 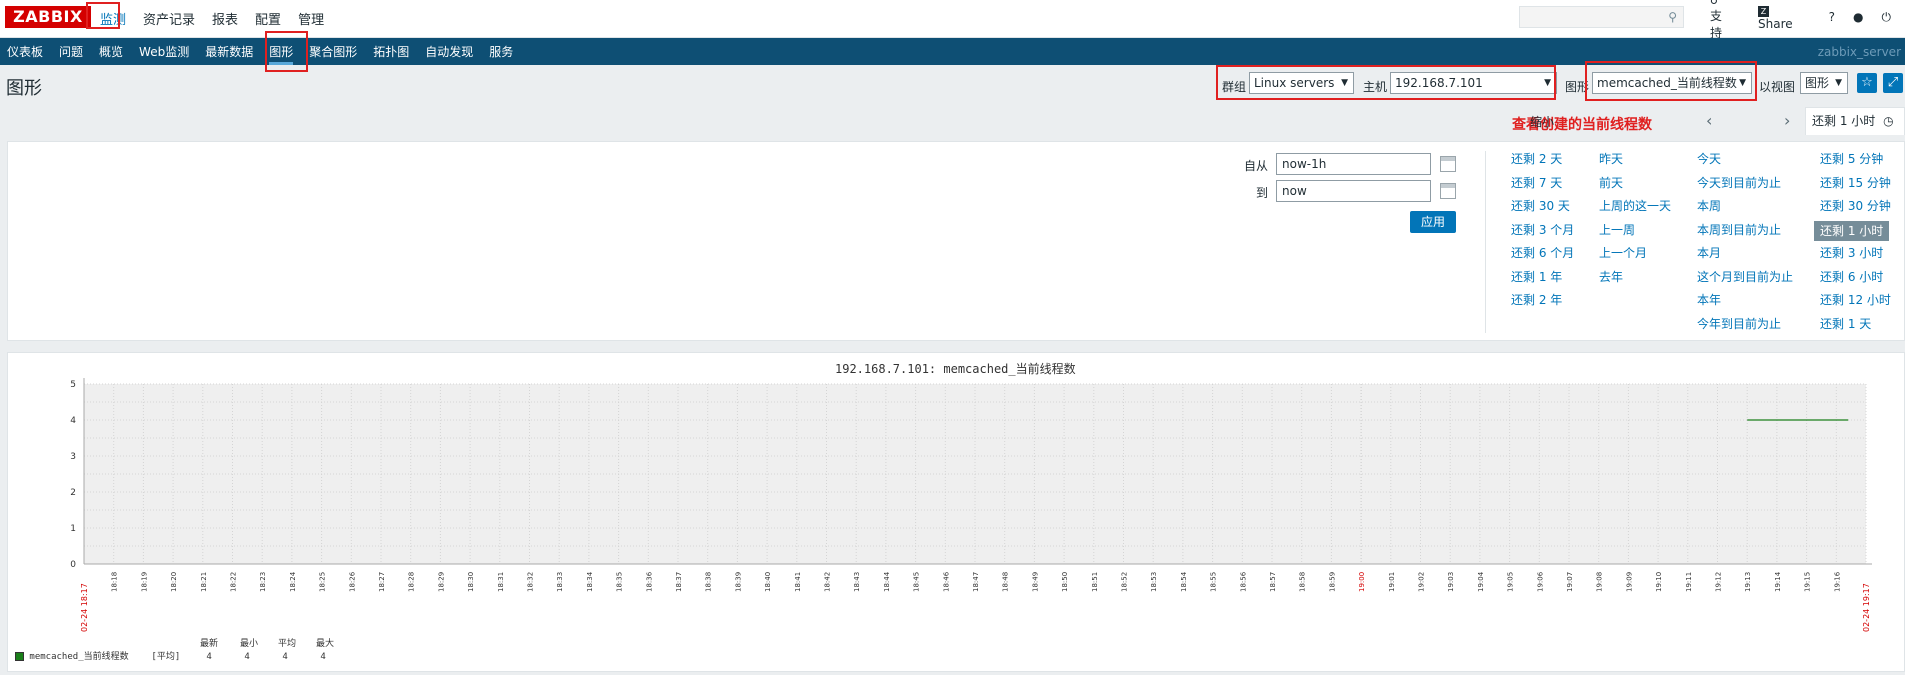 What do you see at coordinates (1362, 582) in the screenshot?
I see `x-tick-label: 19:00` at bounding box center [1362, 582].